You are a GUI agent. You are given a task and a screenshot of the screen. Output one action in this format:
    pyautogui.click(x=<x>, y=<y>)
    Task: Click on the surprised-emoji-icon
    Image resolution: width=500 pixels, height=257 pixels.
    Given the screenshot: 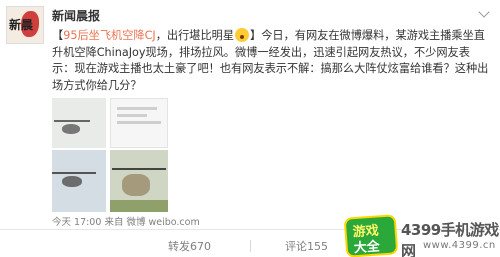 What is the action you would take?
    pyautogui.click(x=242, y=35)
    